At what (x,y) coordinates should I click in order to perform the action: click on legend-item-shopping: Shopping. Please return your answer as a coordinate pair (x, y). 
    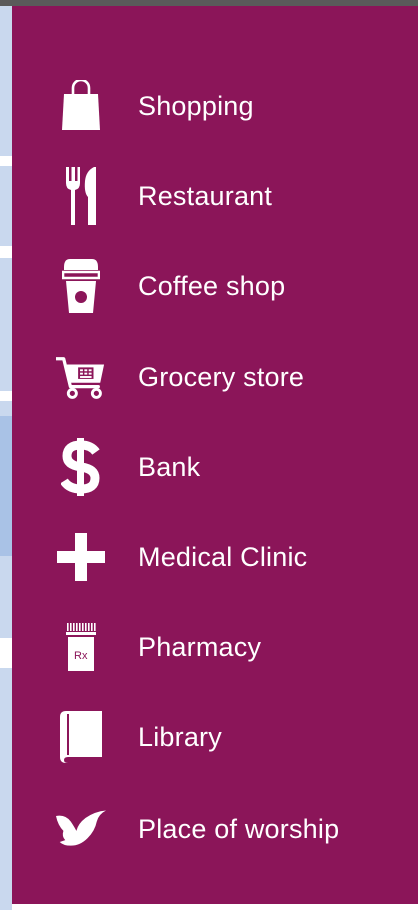
    Looking at the image, I should click on (215, 106).